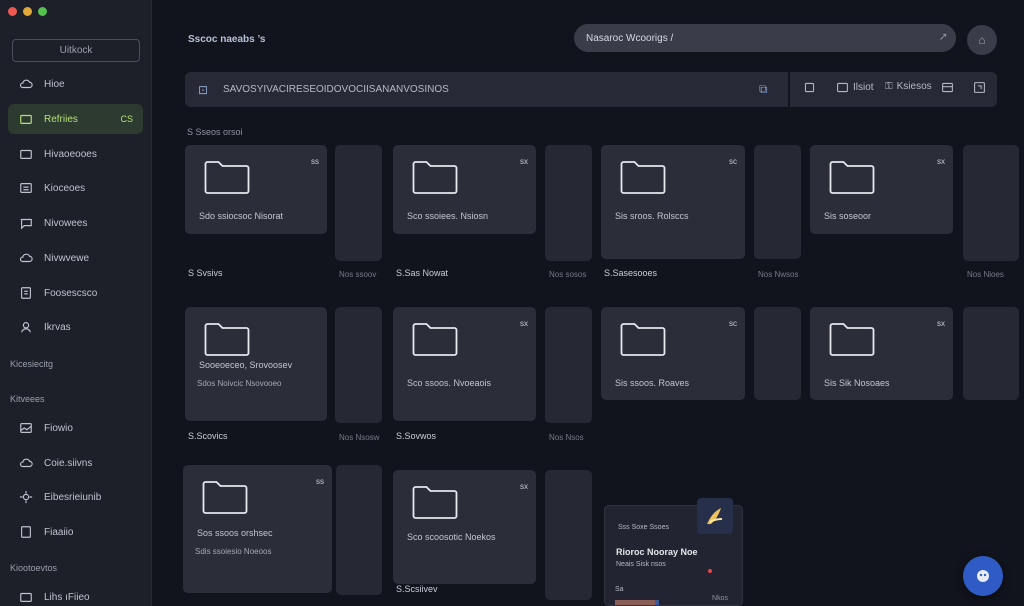 The image size is (1024, 606). What do you see at coordinates (417, 589) in the screenshot?
I see `folder-caption: S.Scsiivev` at bounding box center [417, 589].